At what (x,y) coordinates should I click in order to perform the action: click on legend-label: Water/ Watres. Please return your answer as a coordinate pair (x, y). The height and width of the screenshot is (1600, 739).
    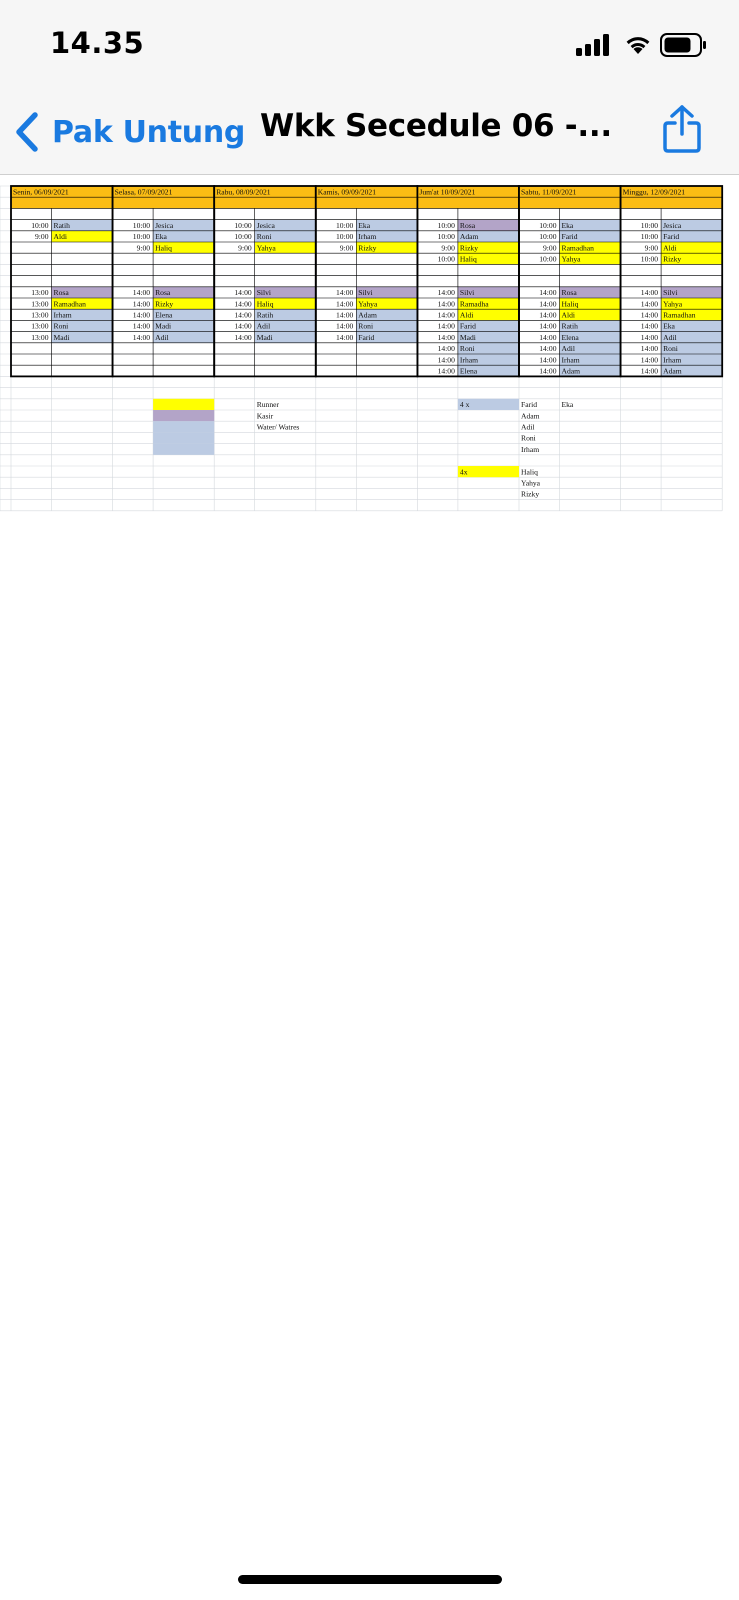
    Looking at the image, I should click on (278, 427).